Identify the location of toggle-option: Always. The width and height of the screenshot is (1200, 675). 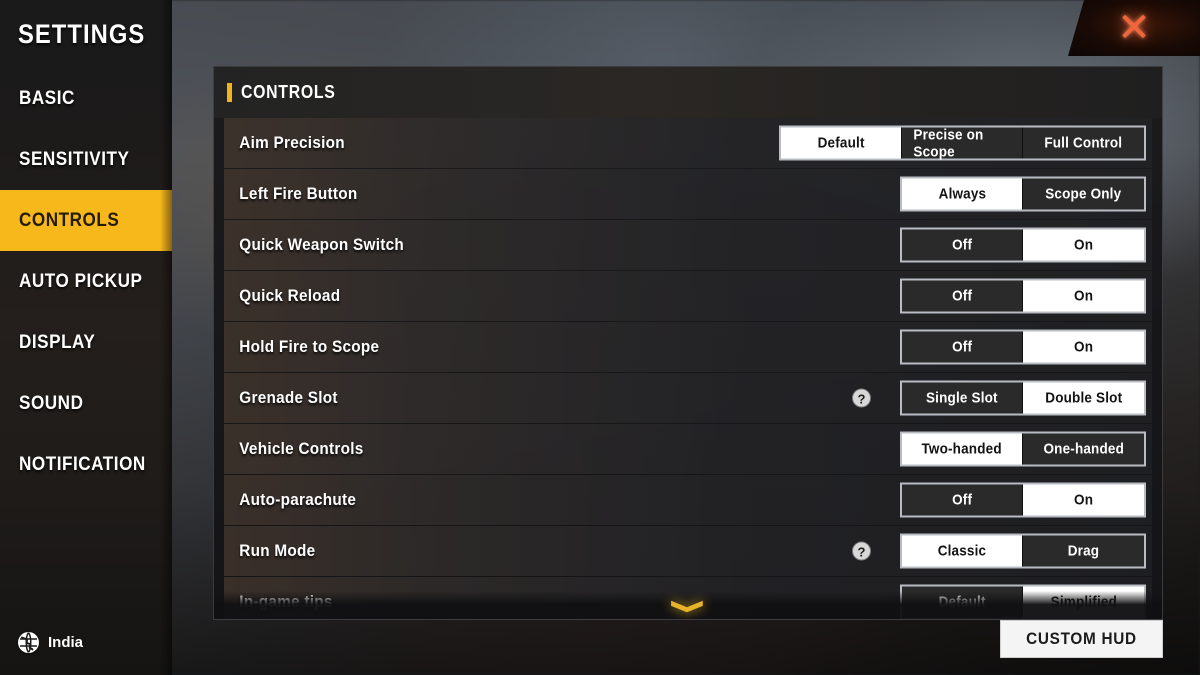
(962, 194).